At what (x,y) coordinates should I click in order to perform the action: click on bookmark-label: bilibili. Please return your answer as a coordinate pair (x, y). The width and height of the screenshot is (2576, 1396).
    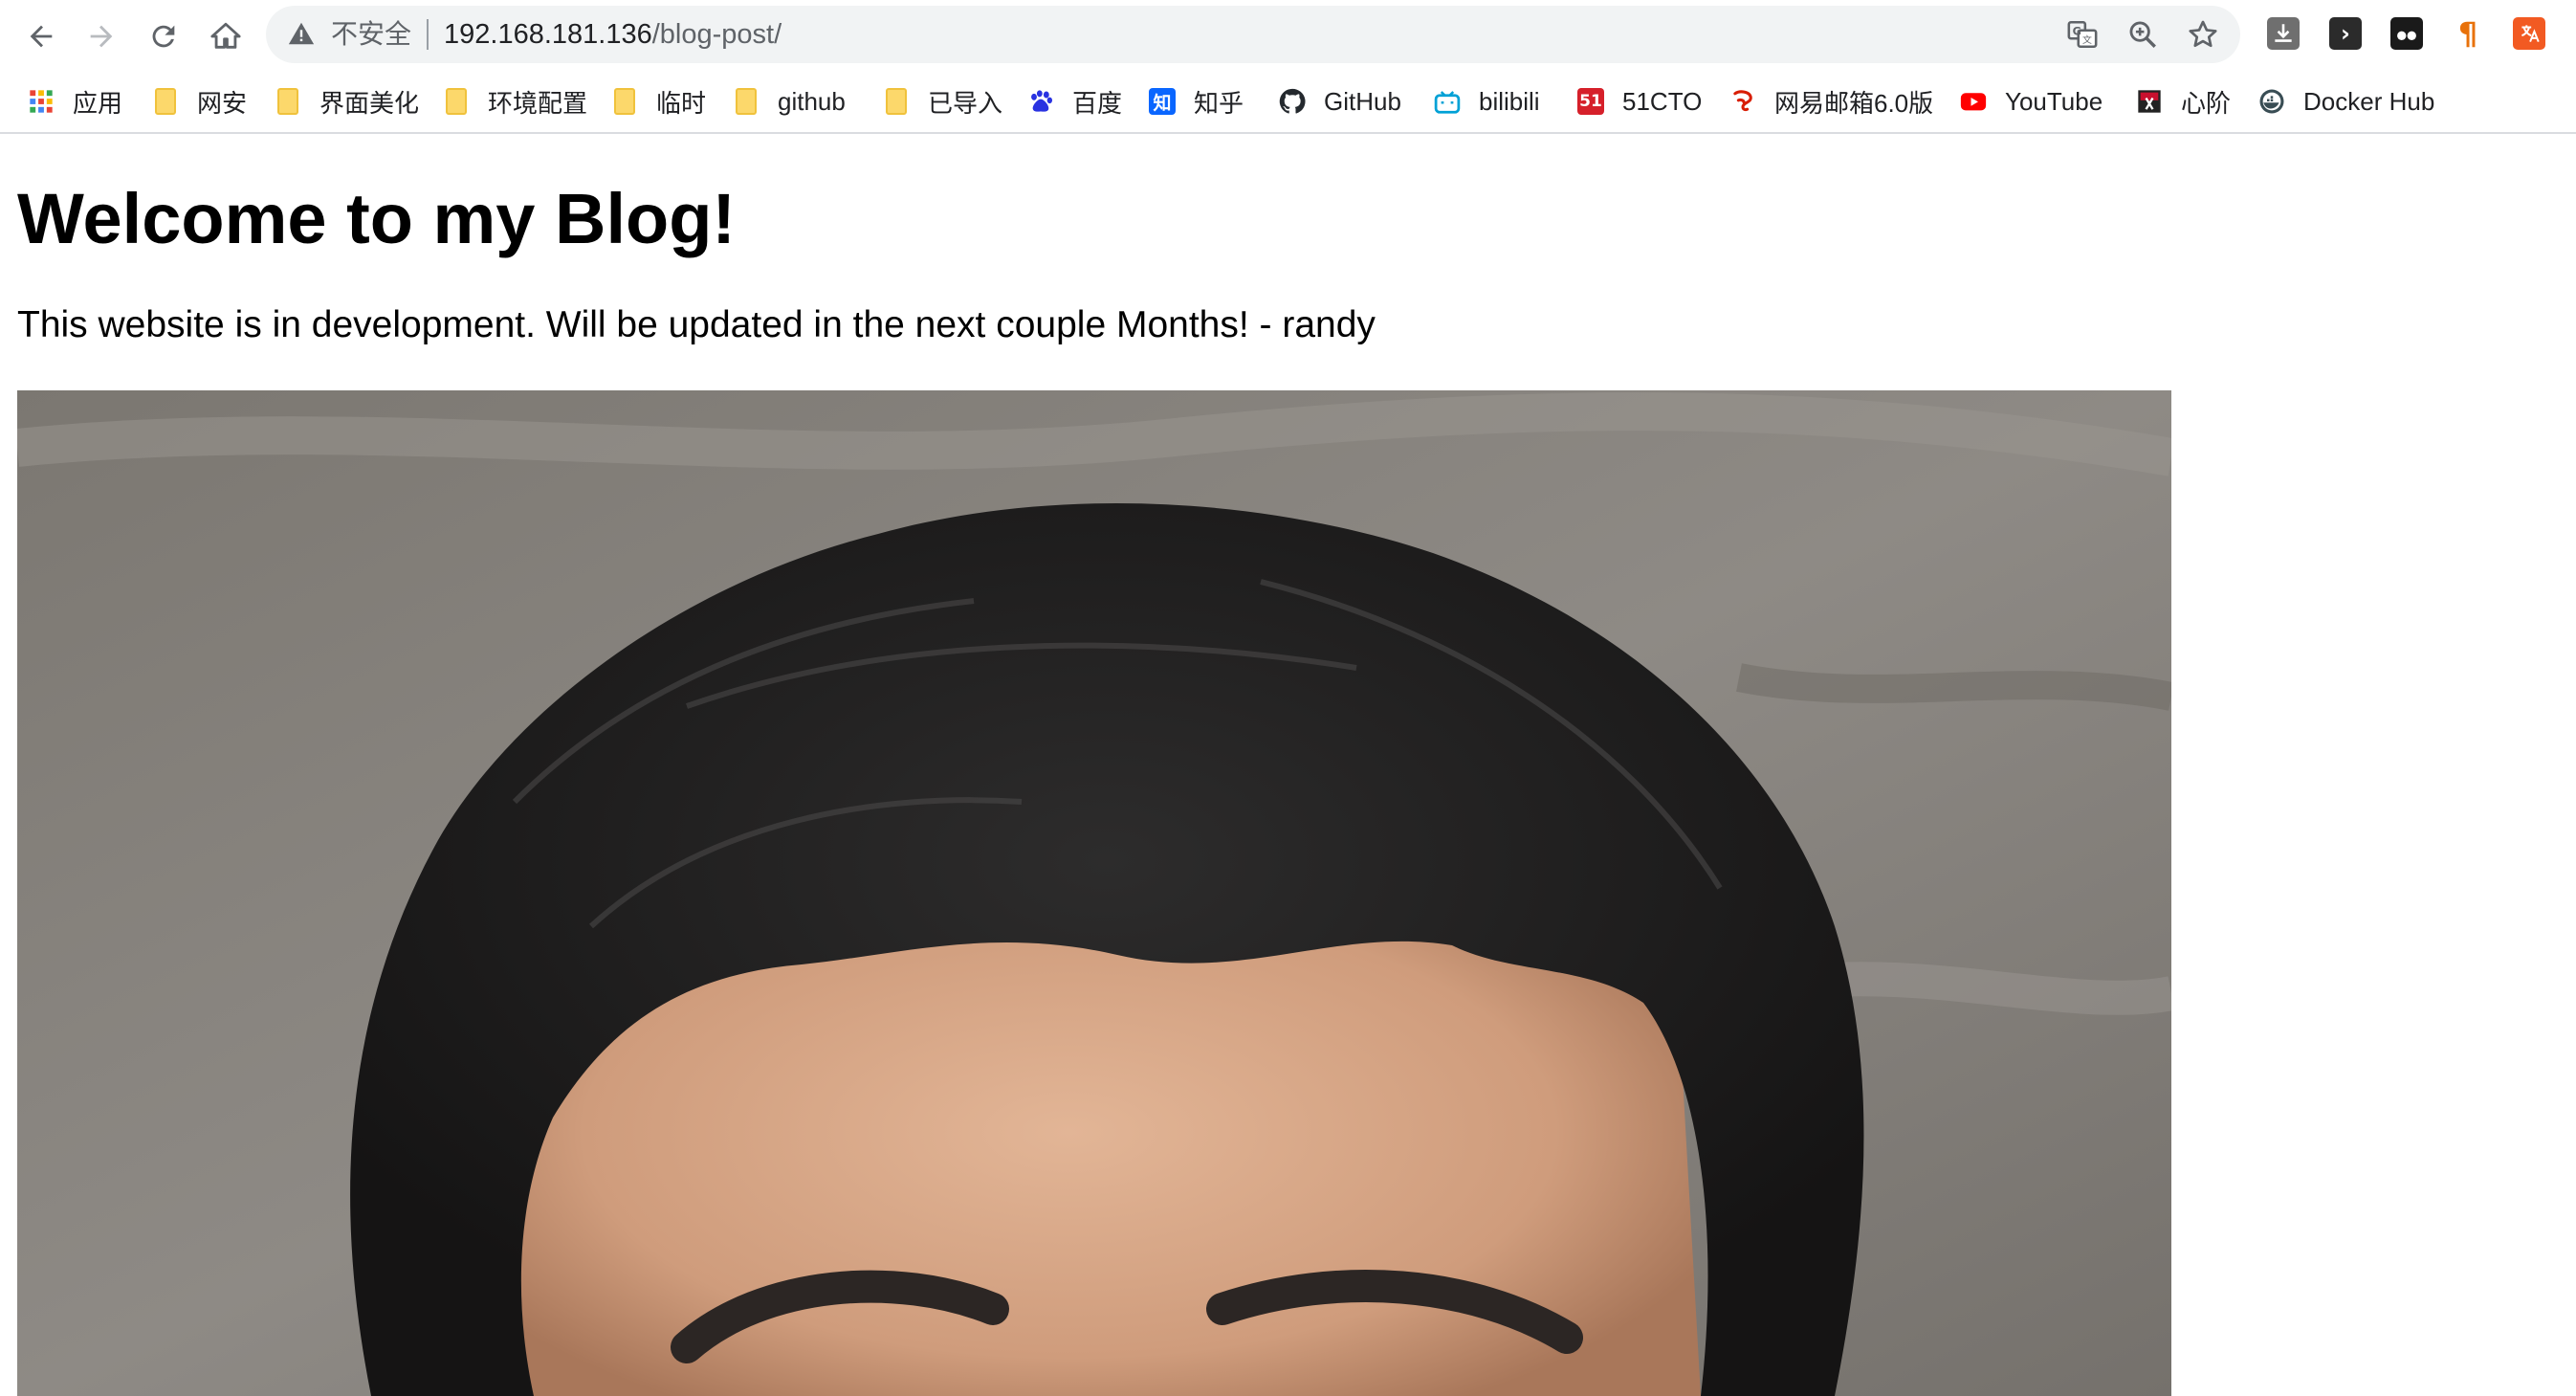
    Looking at the image, I should click on (1509, 101).